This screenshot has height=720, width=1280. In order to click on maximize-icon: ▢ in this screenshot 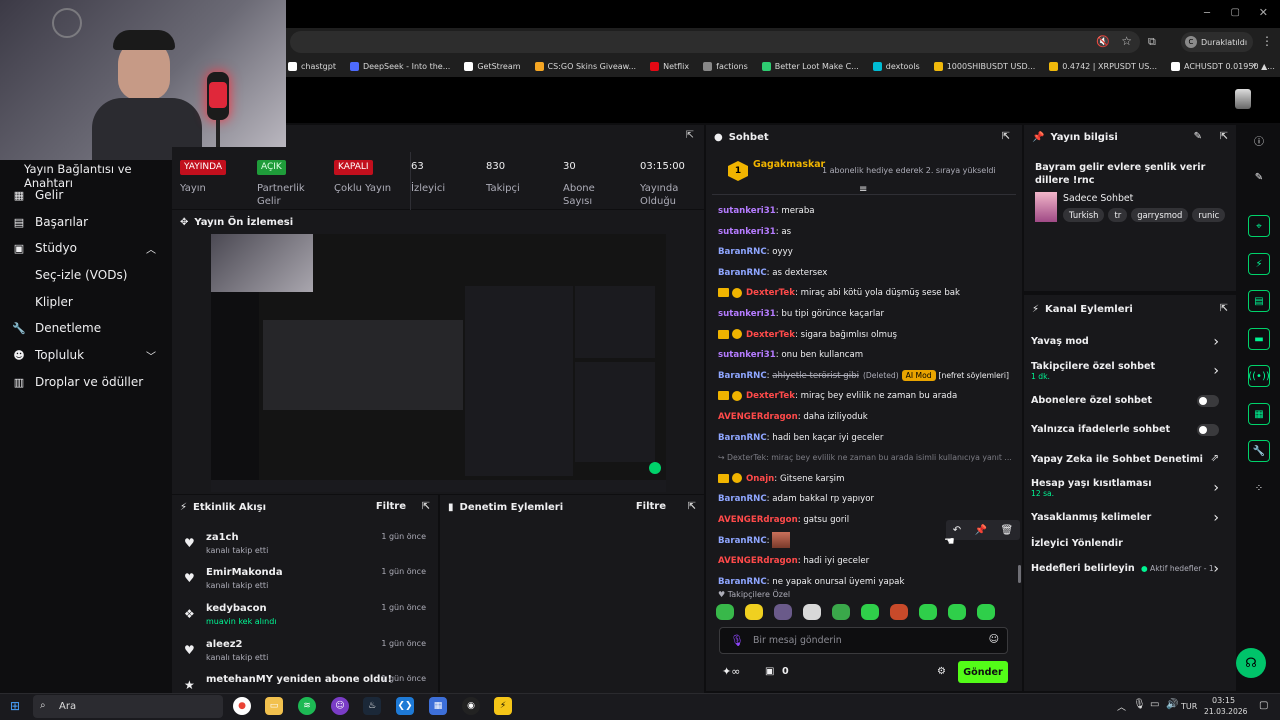, I will do `click(1235, 12)`.